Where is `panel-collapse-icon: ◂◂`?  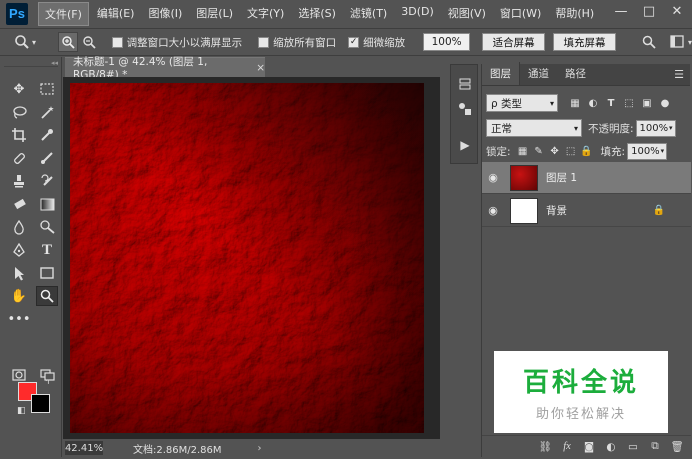
panel-collapse-icon: ◂◂ is located at coordinates (31, 63).